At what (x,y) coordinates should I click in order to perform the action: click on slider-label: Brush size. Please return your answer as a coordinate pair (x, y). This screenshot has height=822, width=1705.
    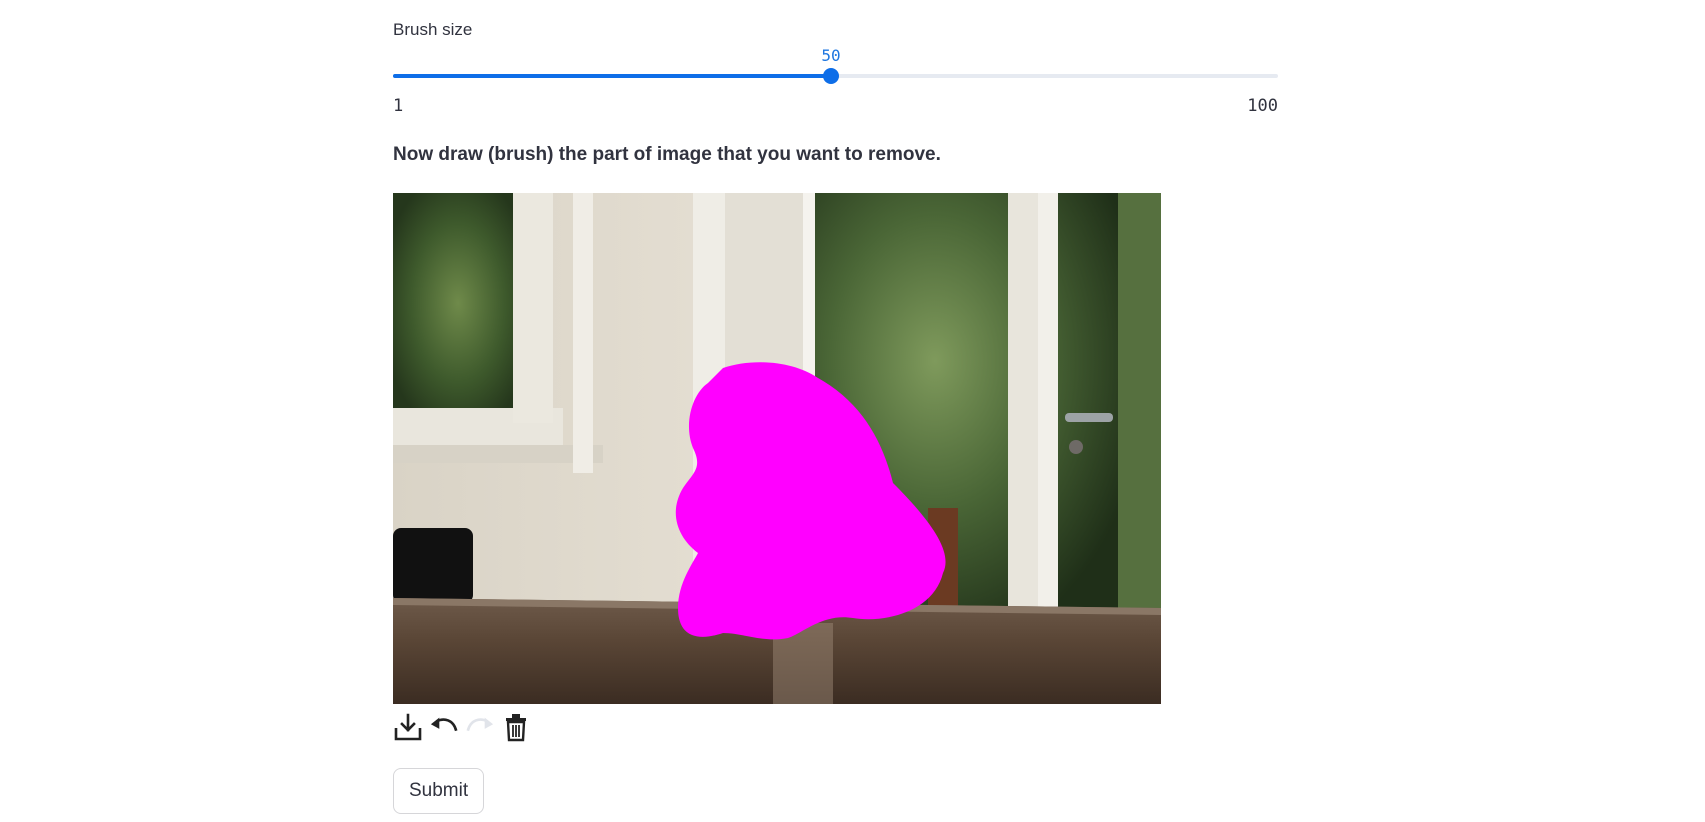
    Looking at the image, I should click on (433, 29).